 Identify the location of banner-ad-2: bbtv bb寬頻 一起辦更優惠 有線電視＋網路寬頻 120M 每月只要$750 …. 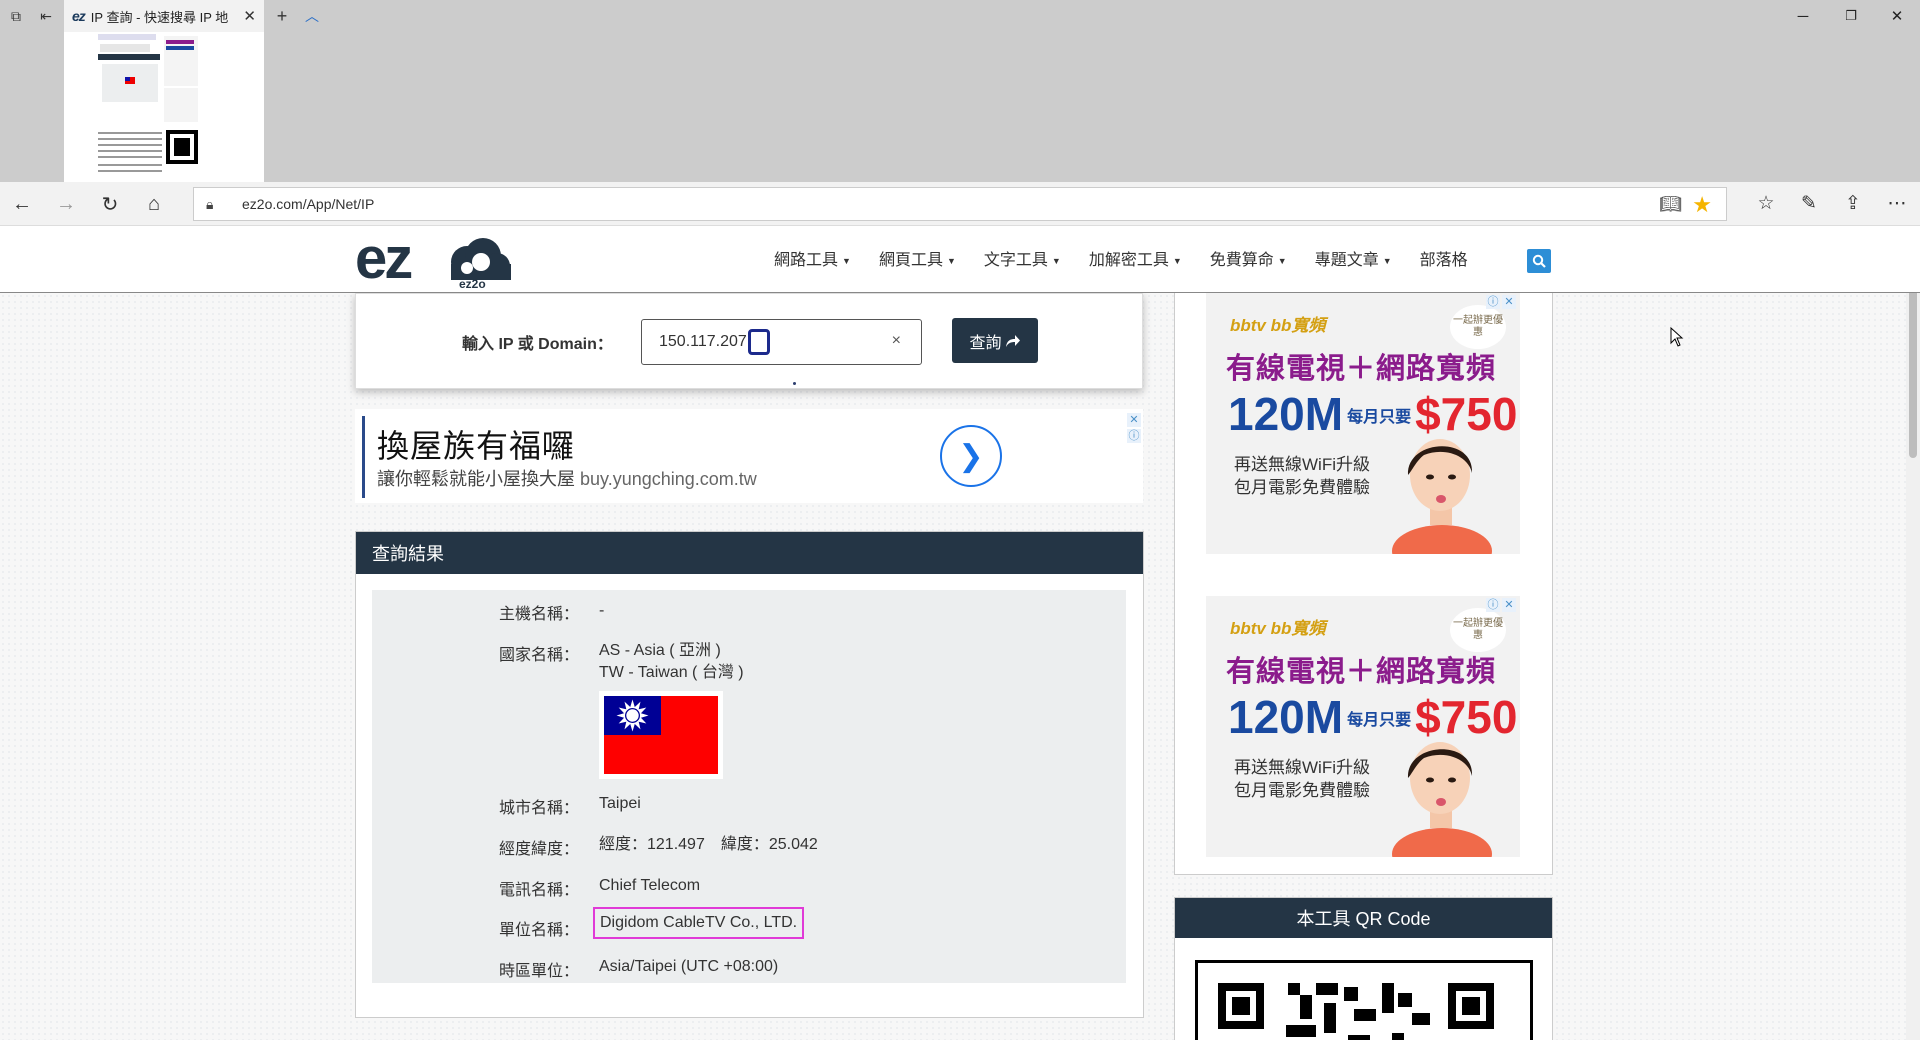
(1363, 726).